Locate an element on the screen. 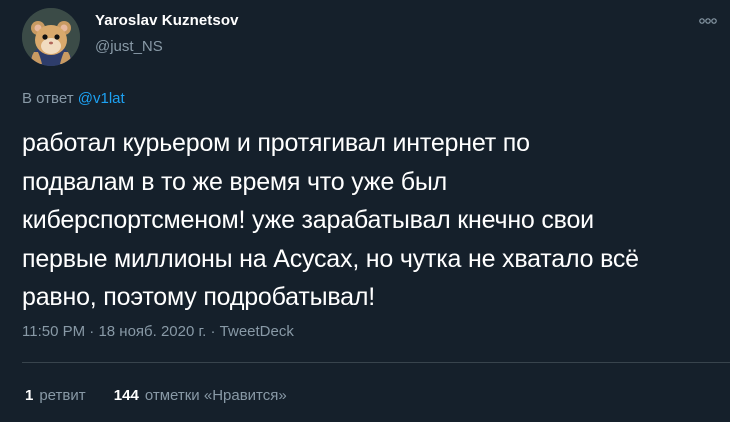 The width and height of the screenshot is (730, 422). likes-label: отметки «Нравится» is located at coordinates (215, 395).